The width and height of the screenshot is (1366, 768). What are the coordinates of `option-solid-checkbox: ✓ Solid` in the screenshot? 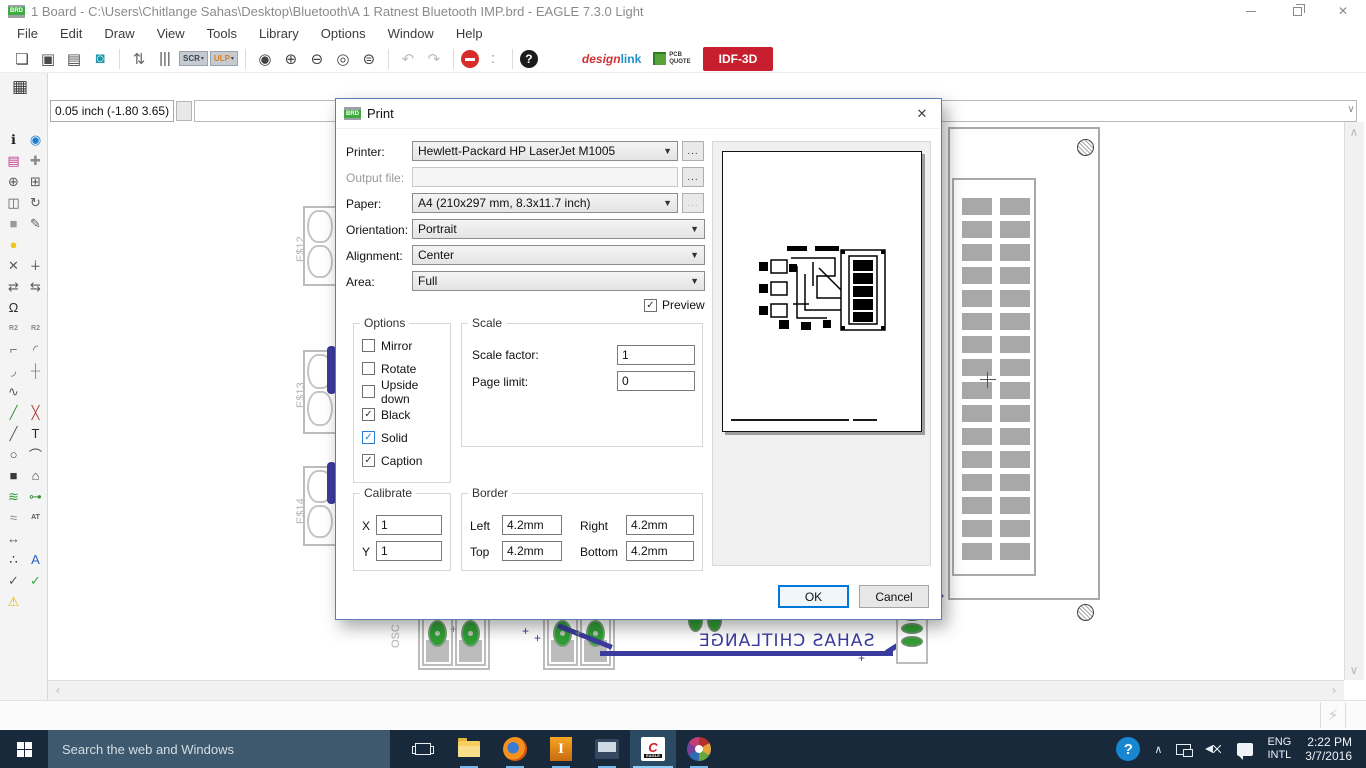 It's located at (402, 437).